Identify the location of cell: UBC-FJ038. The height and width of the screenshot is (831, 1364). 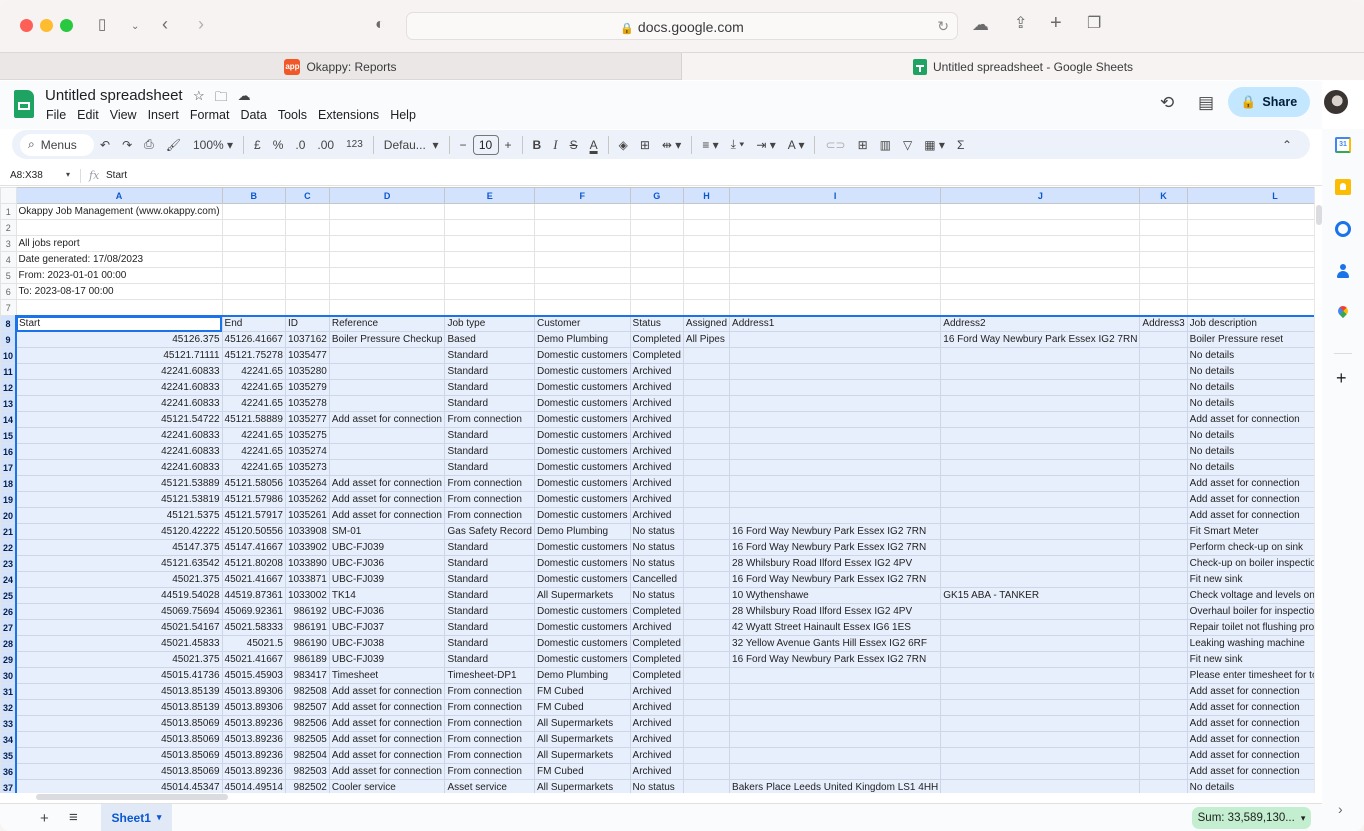
(387, 643).